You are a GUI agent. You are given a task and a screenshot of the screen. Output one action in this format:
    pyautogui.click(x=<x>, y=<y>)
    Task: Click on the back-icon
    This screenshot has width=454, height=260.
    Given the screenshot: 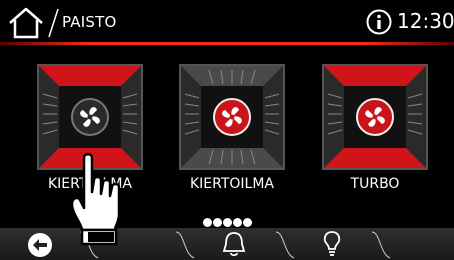 What is the action you would take?
    pyautogui.click(x=40, y=244)
    